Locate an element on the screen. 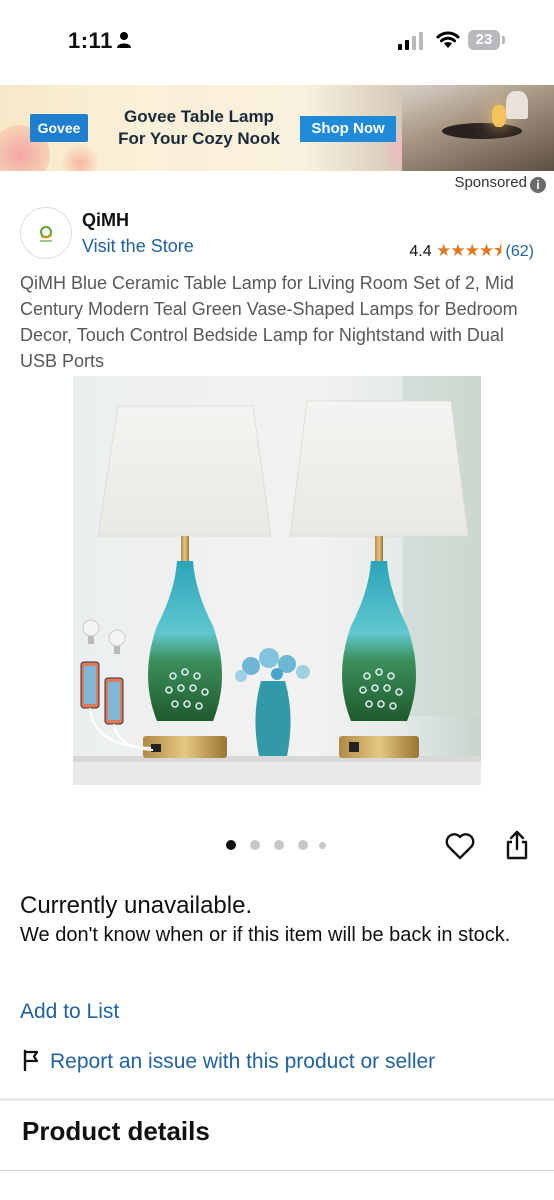  ad-headline: Govee Table Lamp For Your Cozy Nook is located at coordinates (199, 128).